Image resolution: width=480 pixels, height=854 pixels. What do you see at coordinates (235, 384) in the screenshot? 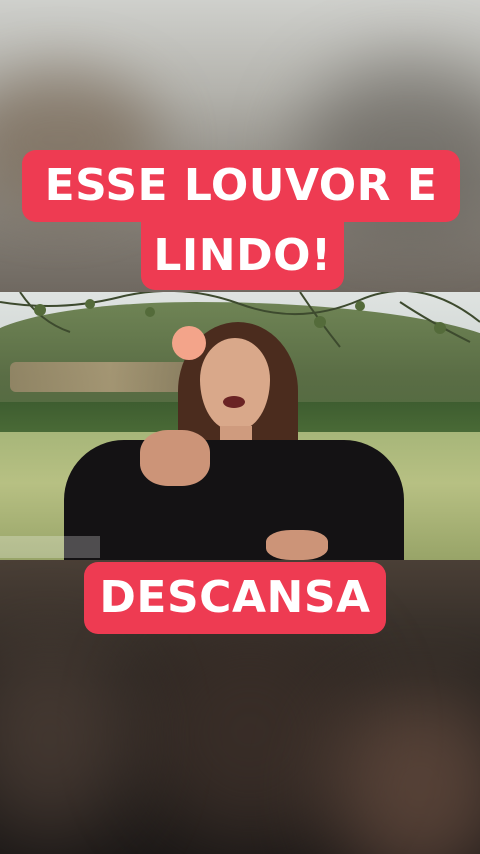
I see `face` at bounding box center [235, 384].